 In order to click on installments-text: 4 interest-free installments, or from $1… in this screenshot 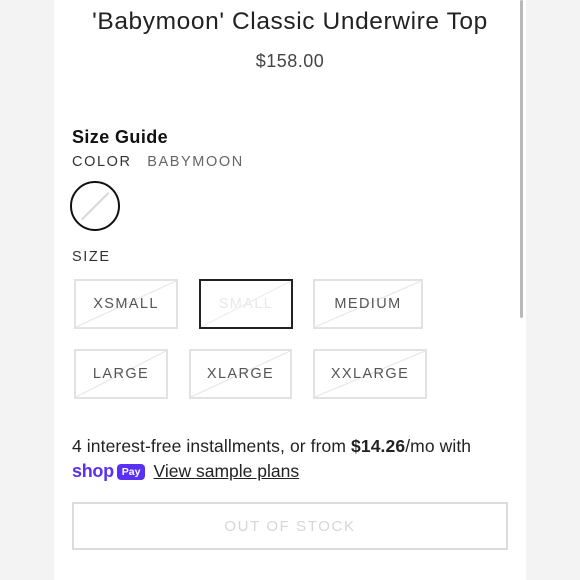, I will do `click(271, 446)`.